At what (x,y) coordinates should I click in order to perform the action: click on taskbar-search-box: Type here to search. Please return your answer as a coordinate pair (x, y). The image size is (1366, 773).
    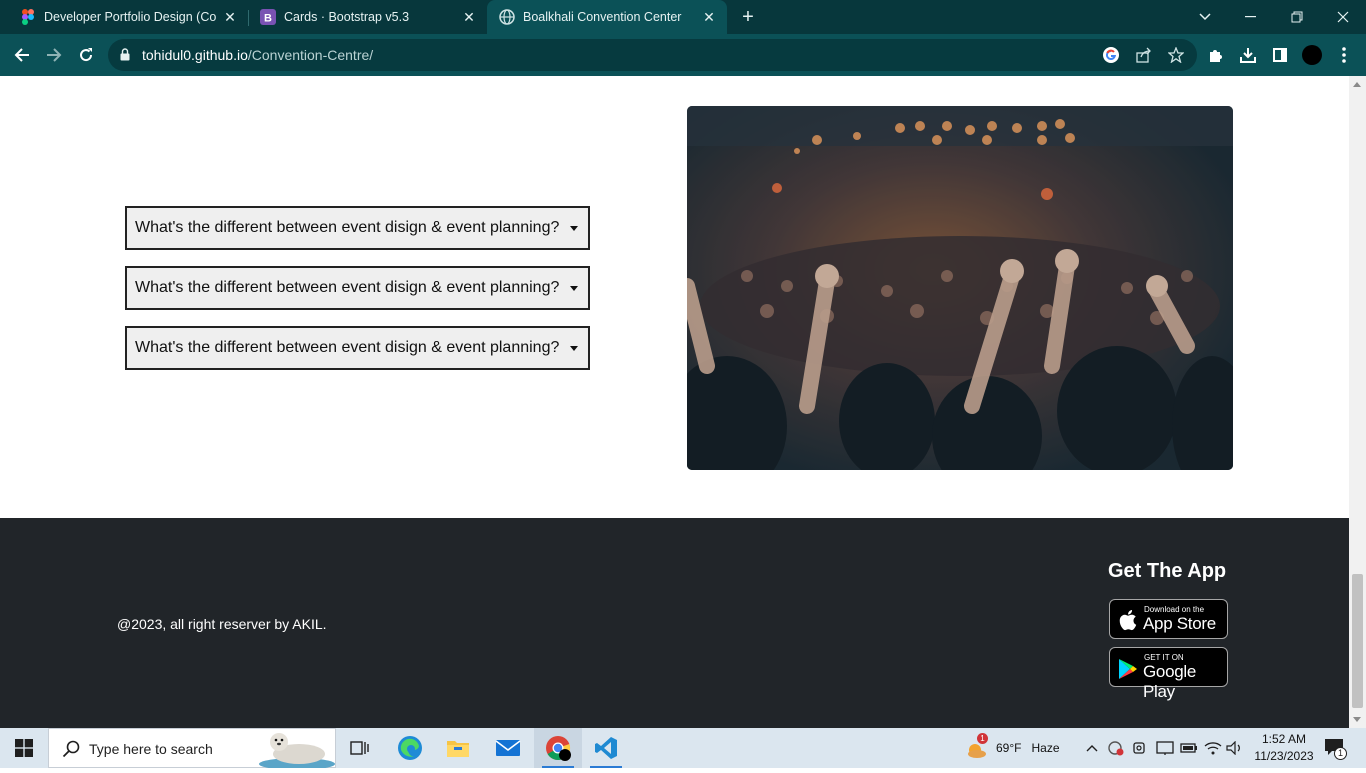
    Looking at the image, I should click on (192, 749).